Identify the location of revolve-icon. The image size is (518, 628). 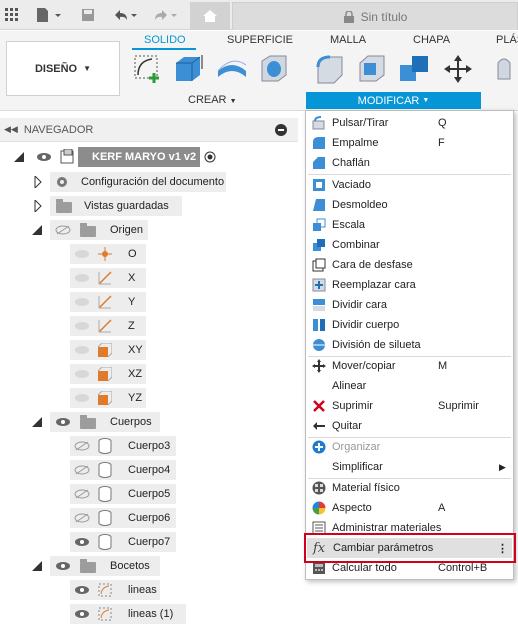
(232, 69).